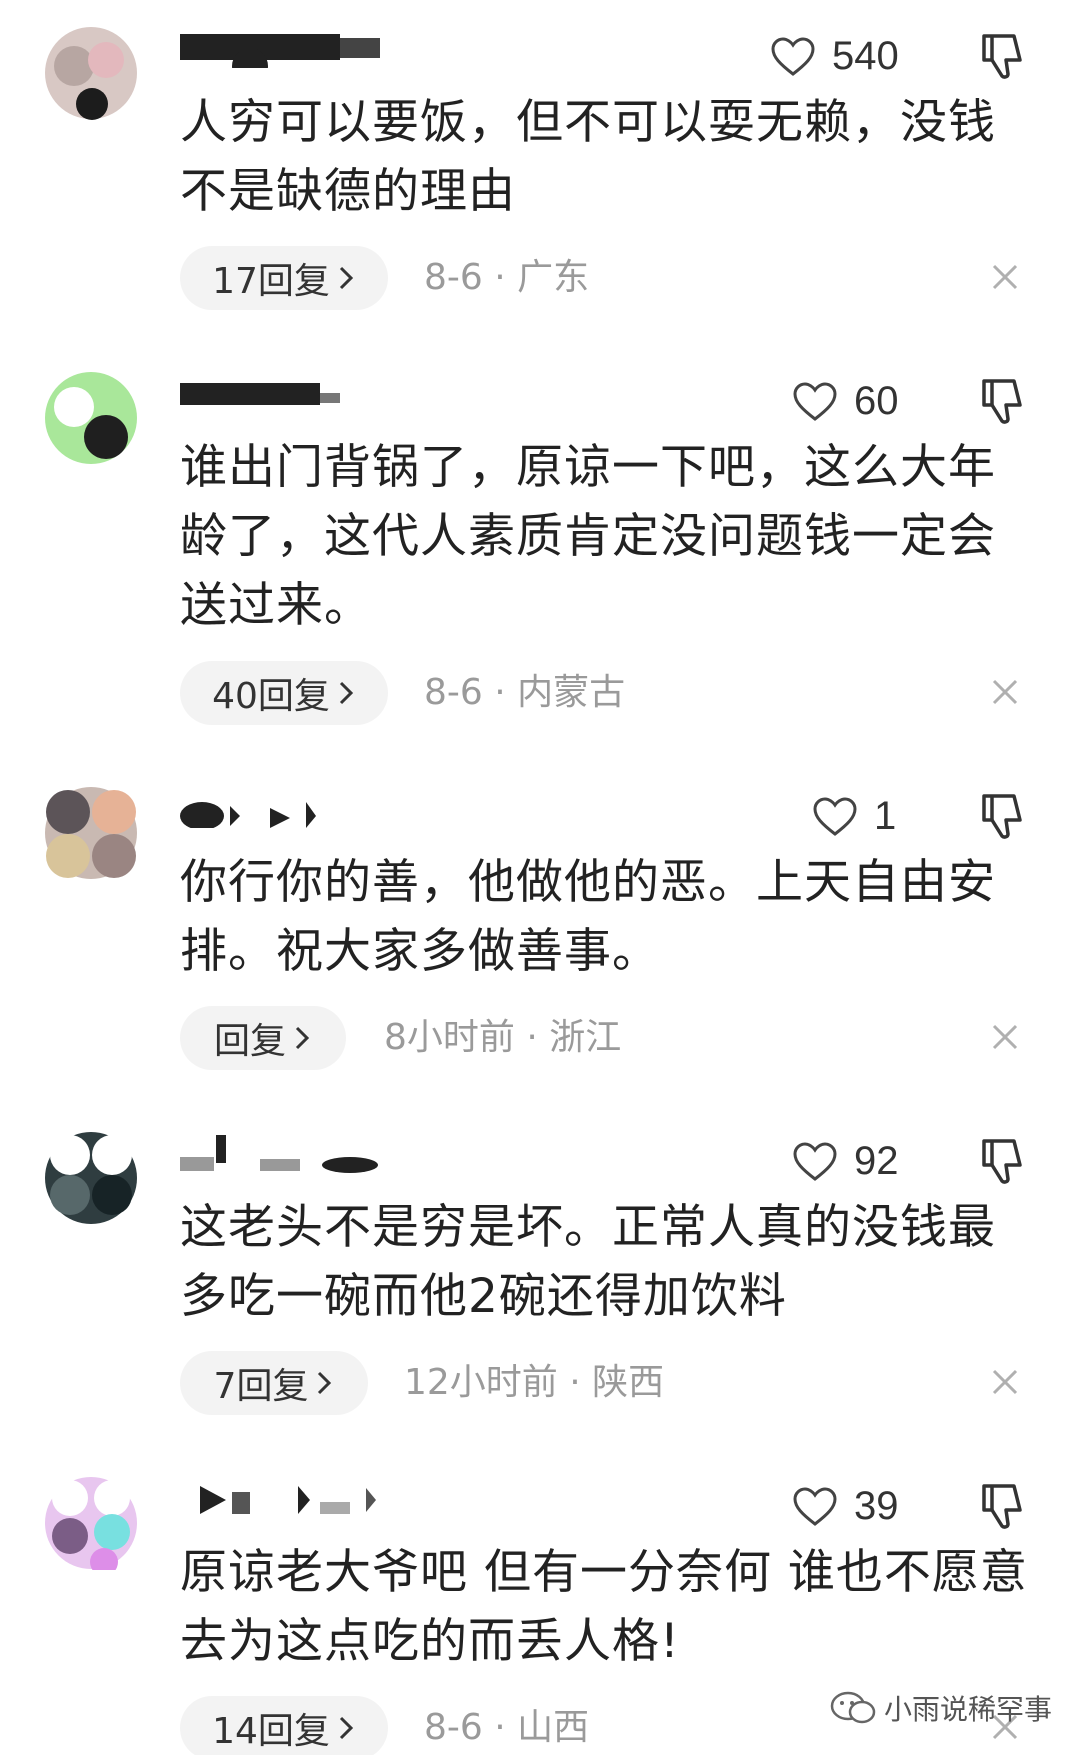 This screenshot has height=1755, width=1080. I want to click on like-count: 92, so click(876, 1161).